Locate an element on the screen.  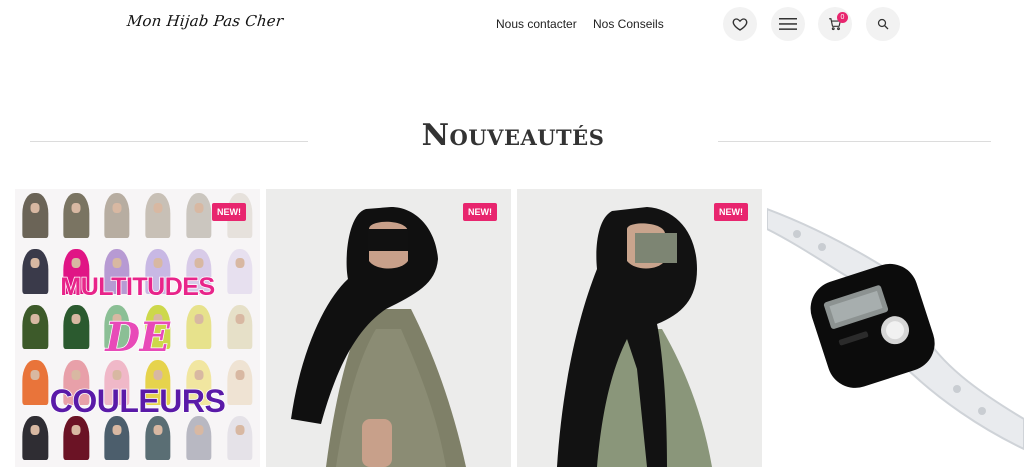
heart-icon is located at coordinates (740, 24).